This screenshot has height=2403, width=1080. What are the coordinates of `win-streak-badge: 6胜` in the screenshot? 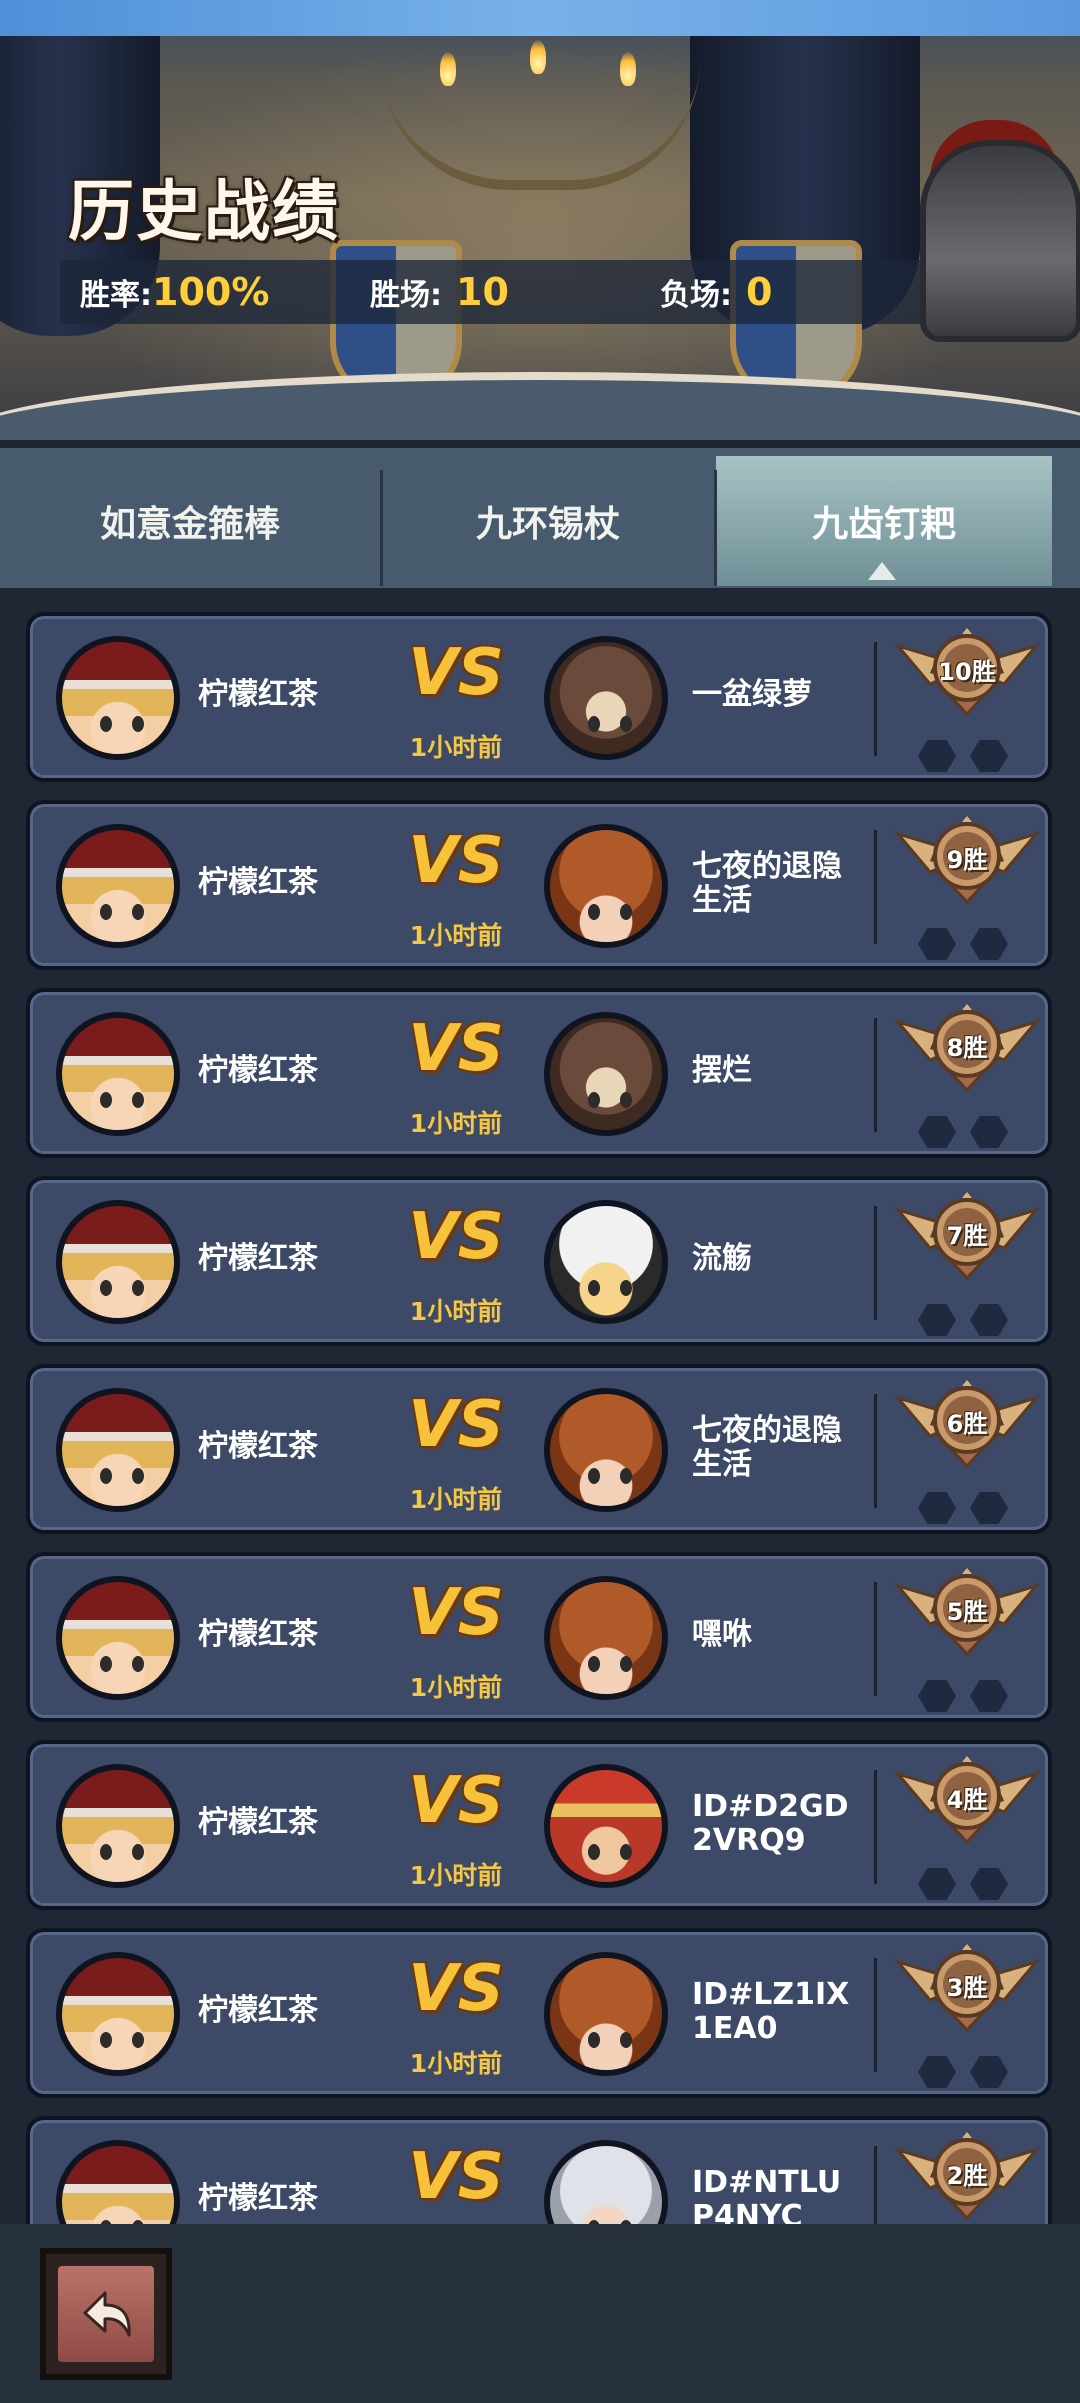 It's located at (967, 1425).